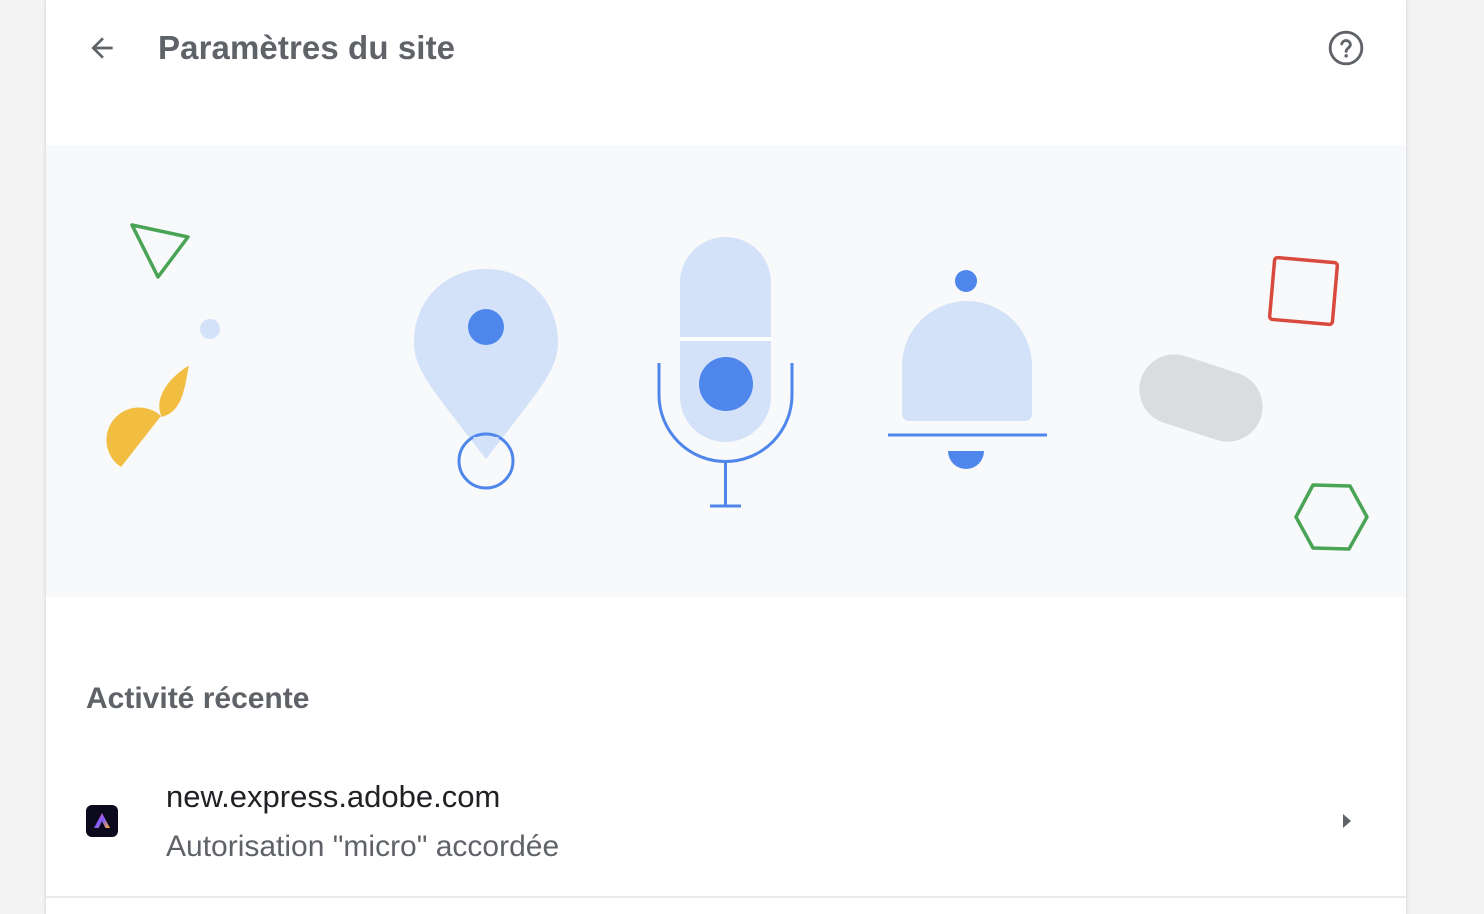 This screenshot has height=914, width=1484. Describe the element at coordinates (1303, 291) in the screenshot. I see `red-square-decoration` at that location.